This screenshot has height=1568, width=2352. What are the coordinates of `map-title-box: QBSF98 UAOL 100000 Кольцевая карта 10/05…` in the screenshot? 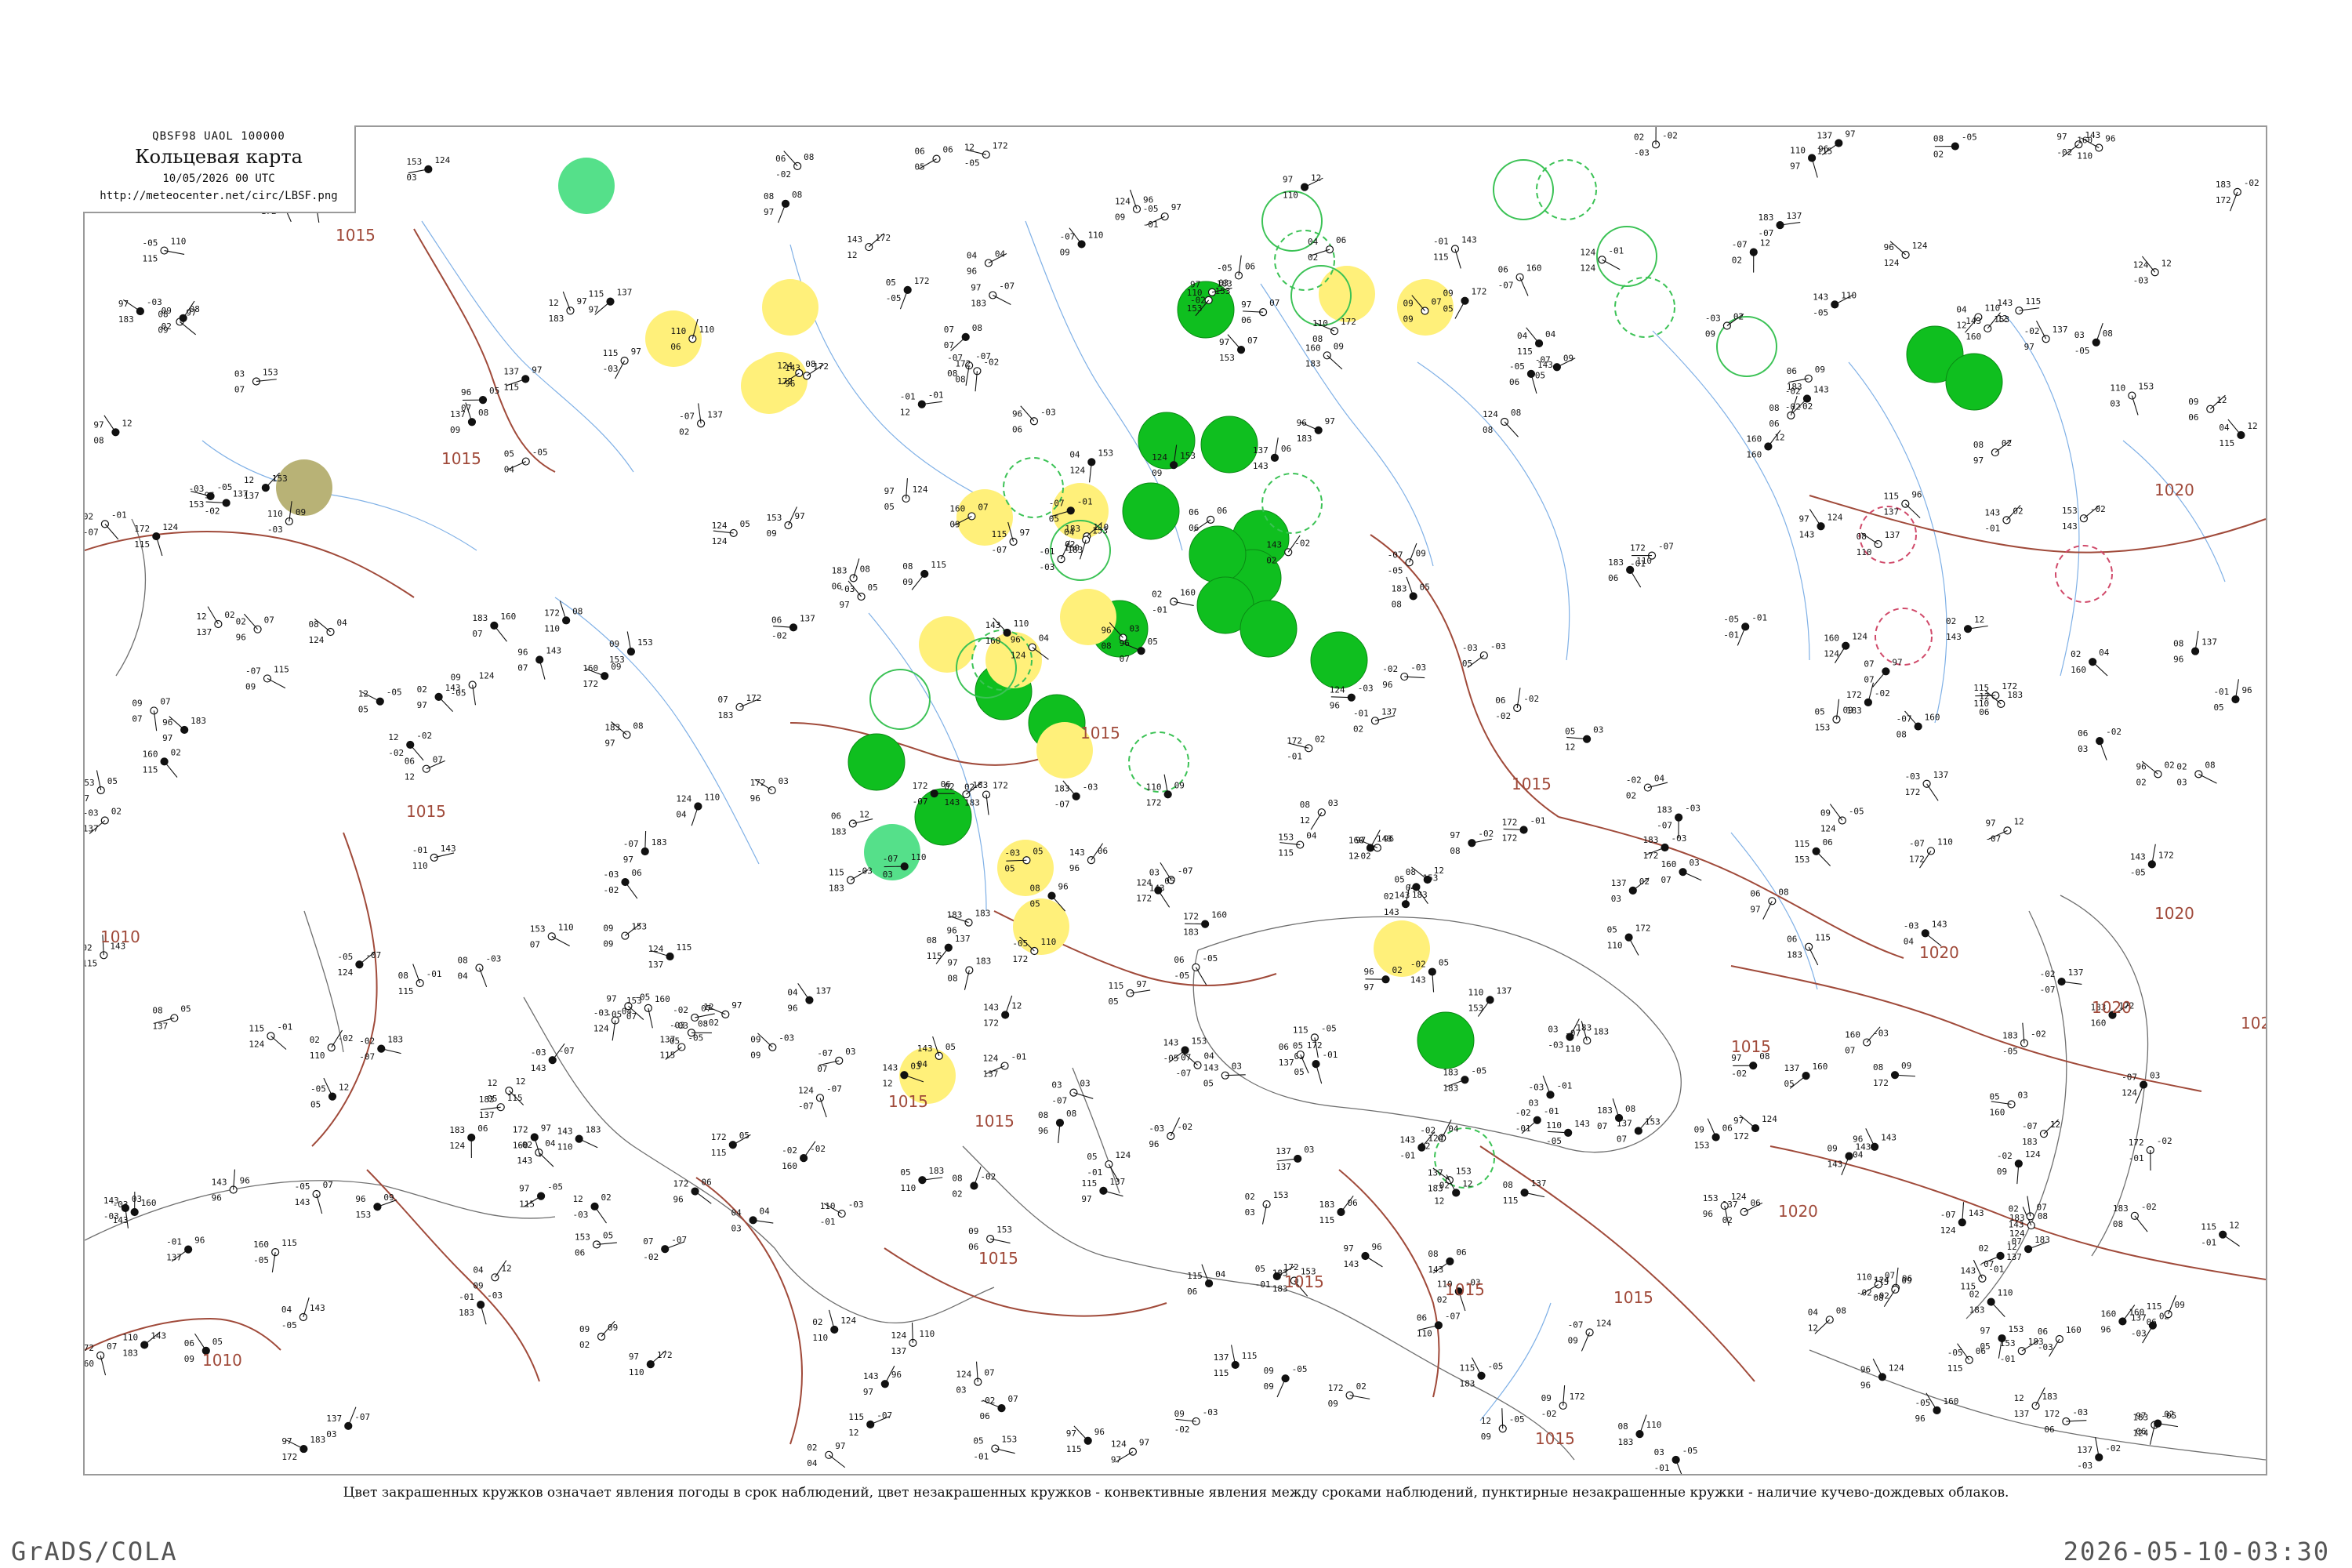 It's located at (219, 169).